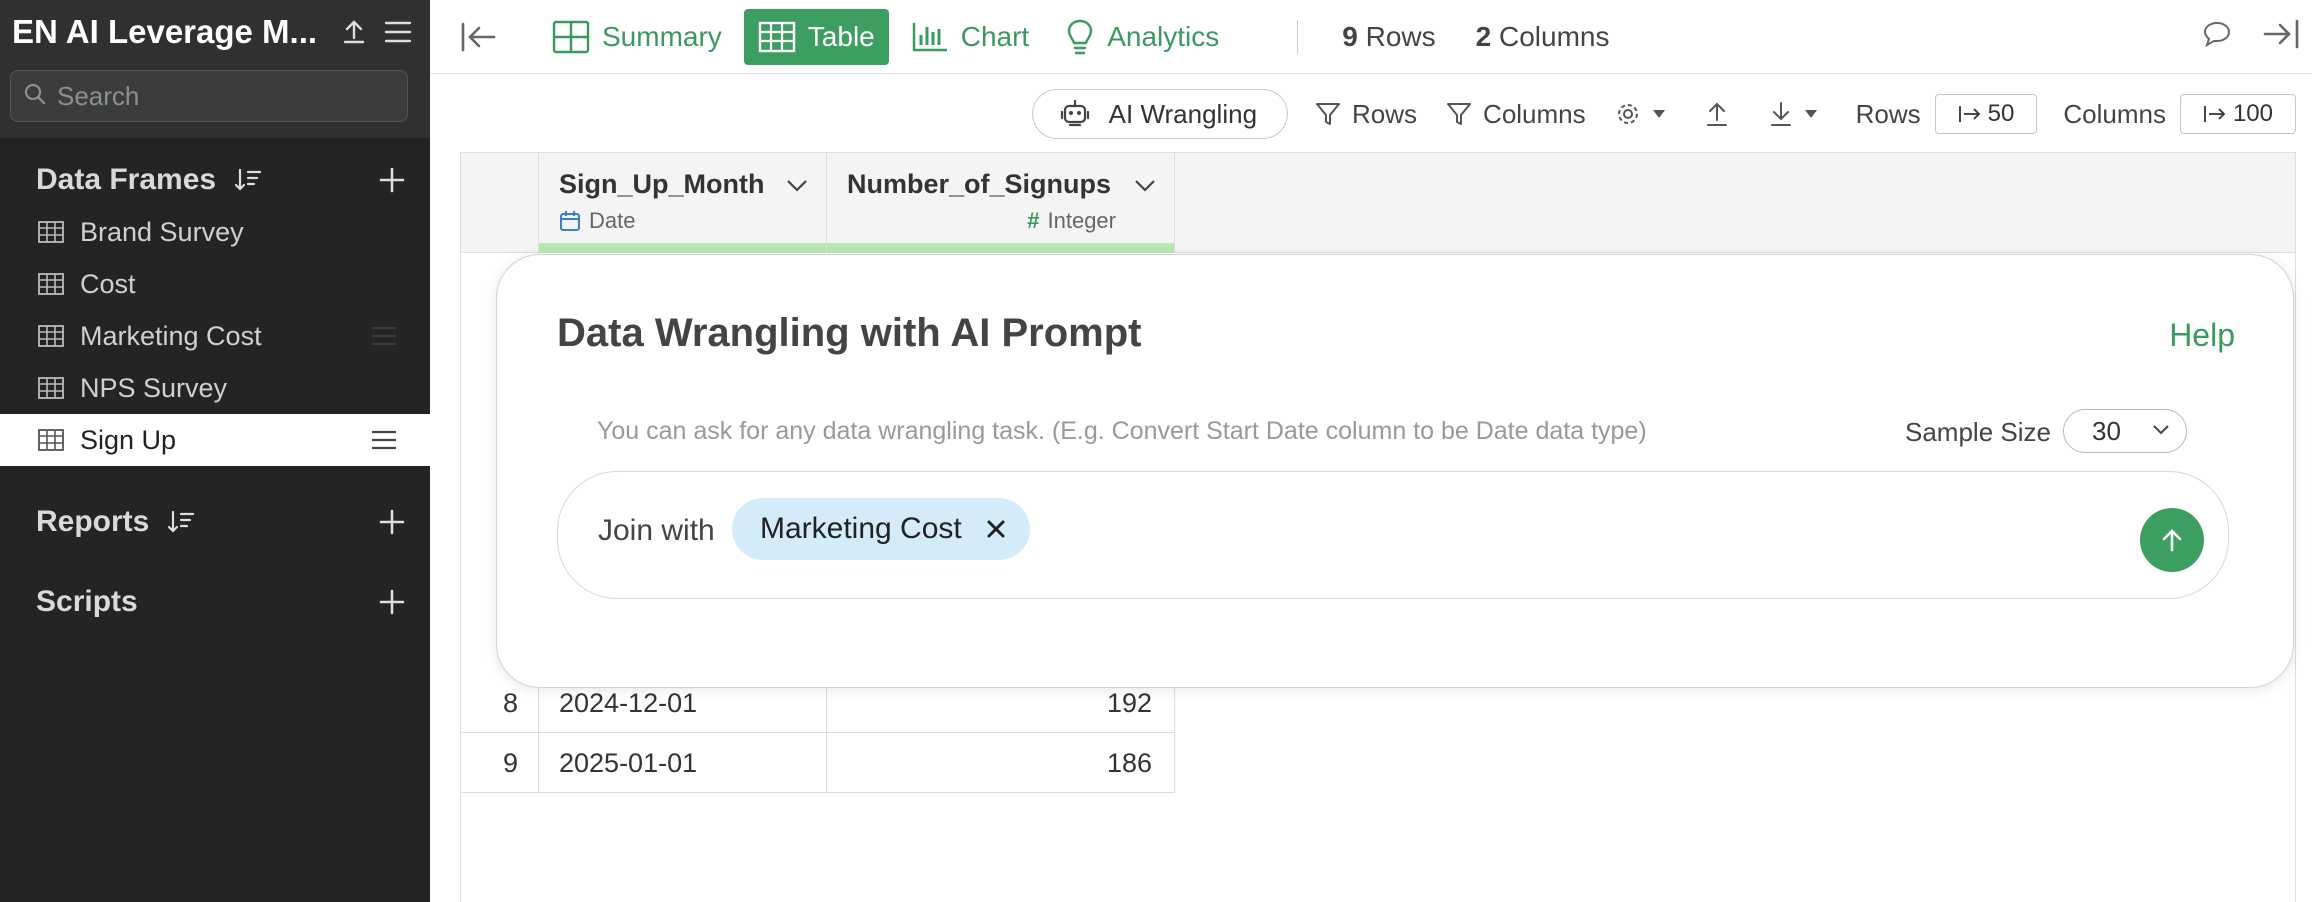  I want to click on close-icon, so click(996, 529).